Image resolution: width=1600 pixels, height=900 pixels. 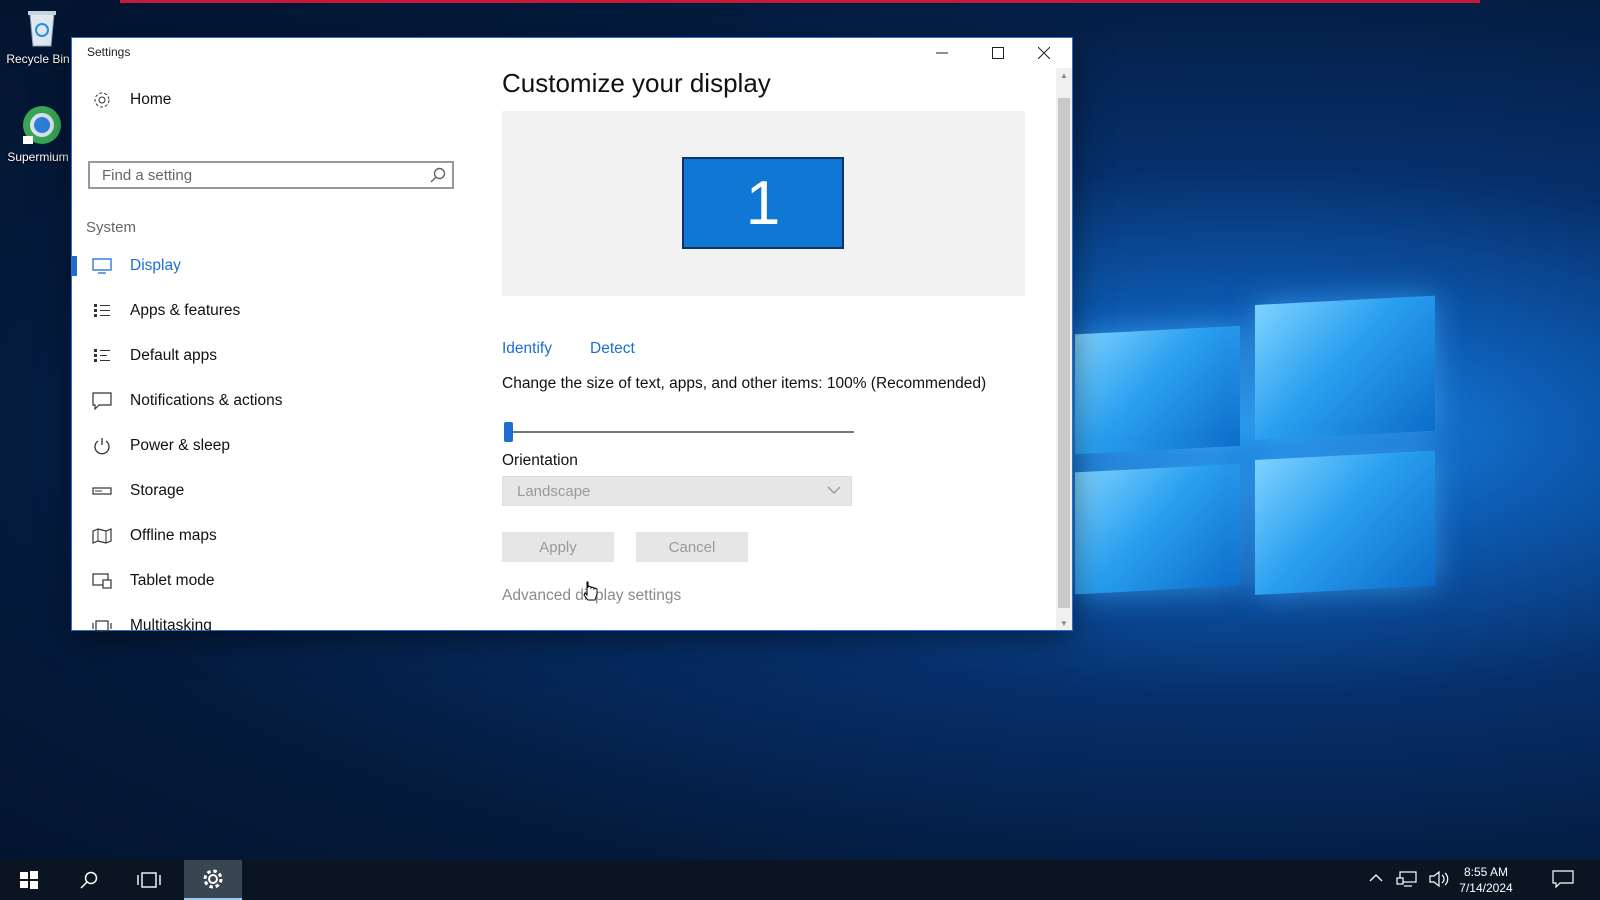 I want to click on sidebar-item-tablet-mode: Tablet mode, so click(x=272, y=581).